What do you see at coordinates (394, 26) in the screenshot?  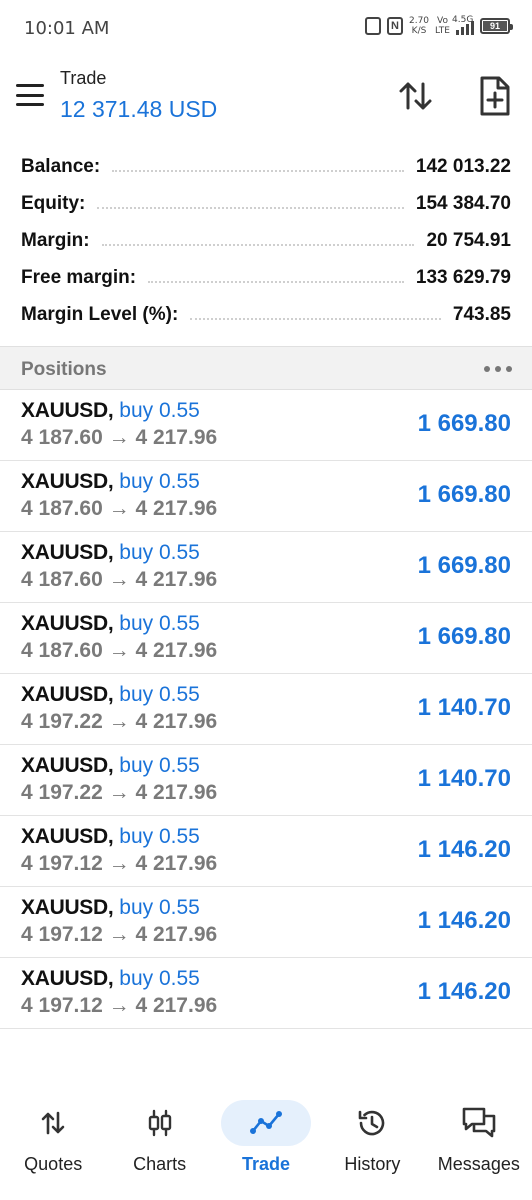 I see `nfc-icon: N` at bounding box center [394, 26].